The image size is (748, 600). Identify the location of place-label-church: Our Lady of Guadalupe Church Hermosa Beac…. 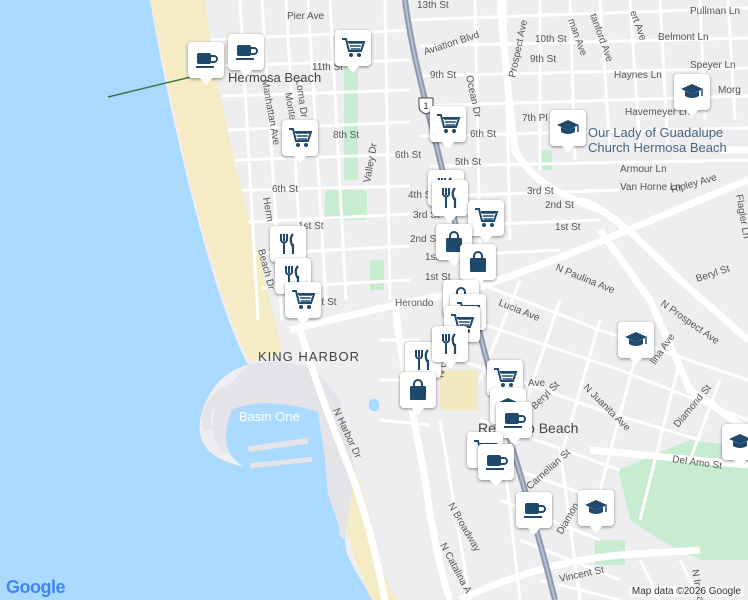
(657, 140).